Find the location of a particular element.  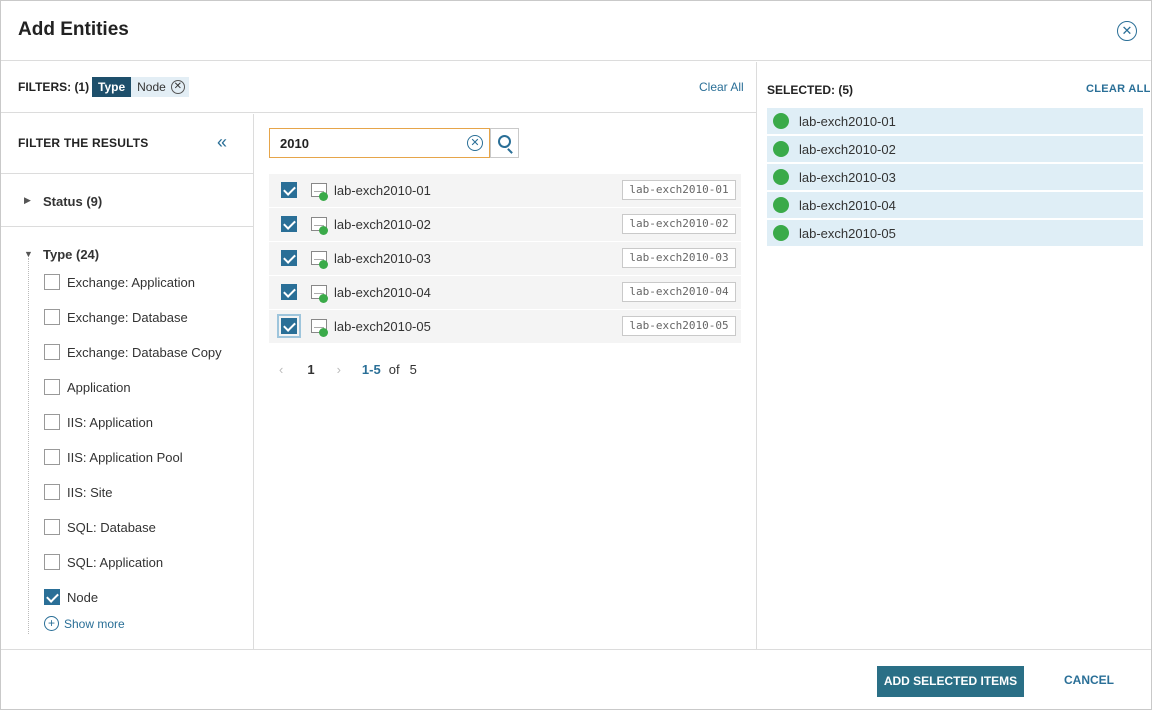

selected-item-name: lab-exch2010-02 is located at coordinates (847, 149).